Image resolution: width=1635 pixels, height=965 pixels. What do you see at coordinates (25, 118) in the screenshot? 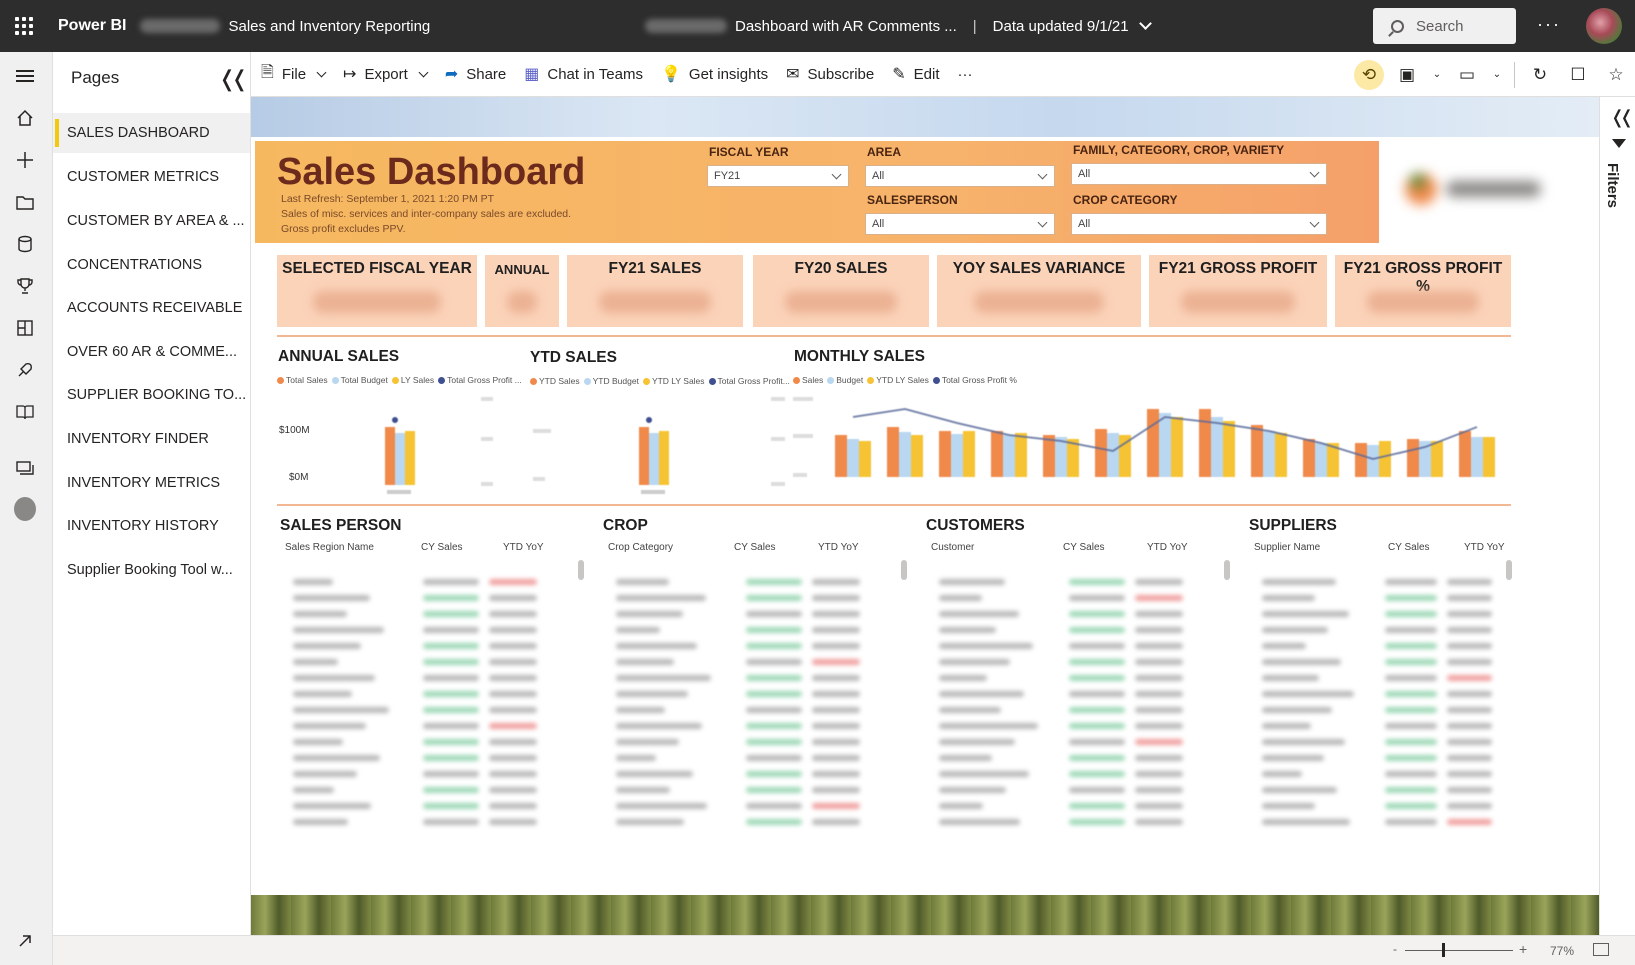
I see `home-icon` at bounding box center [25, 118].